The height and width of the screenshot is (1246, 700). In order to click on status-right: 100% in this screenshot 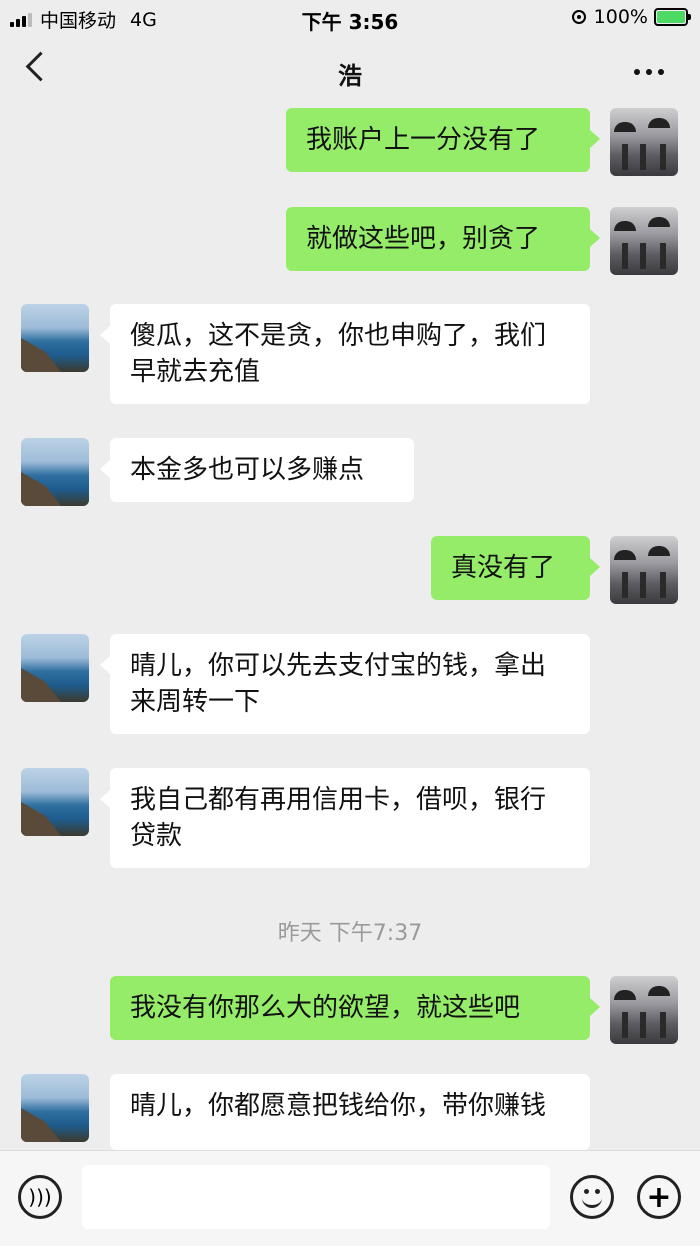, I will do `click(631, 17)`.